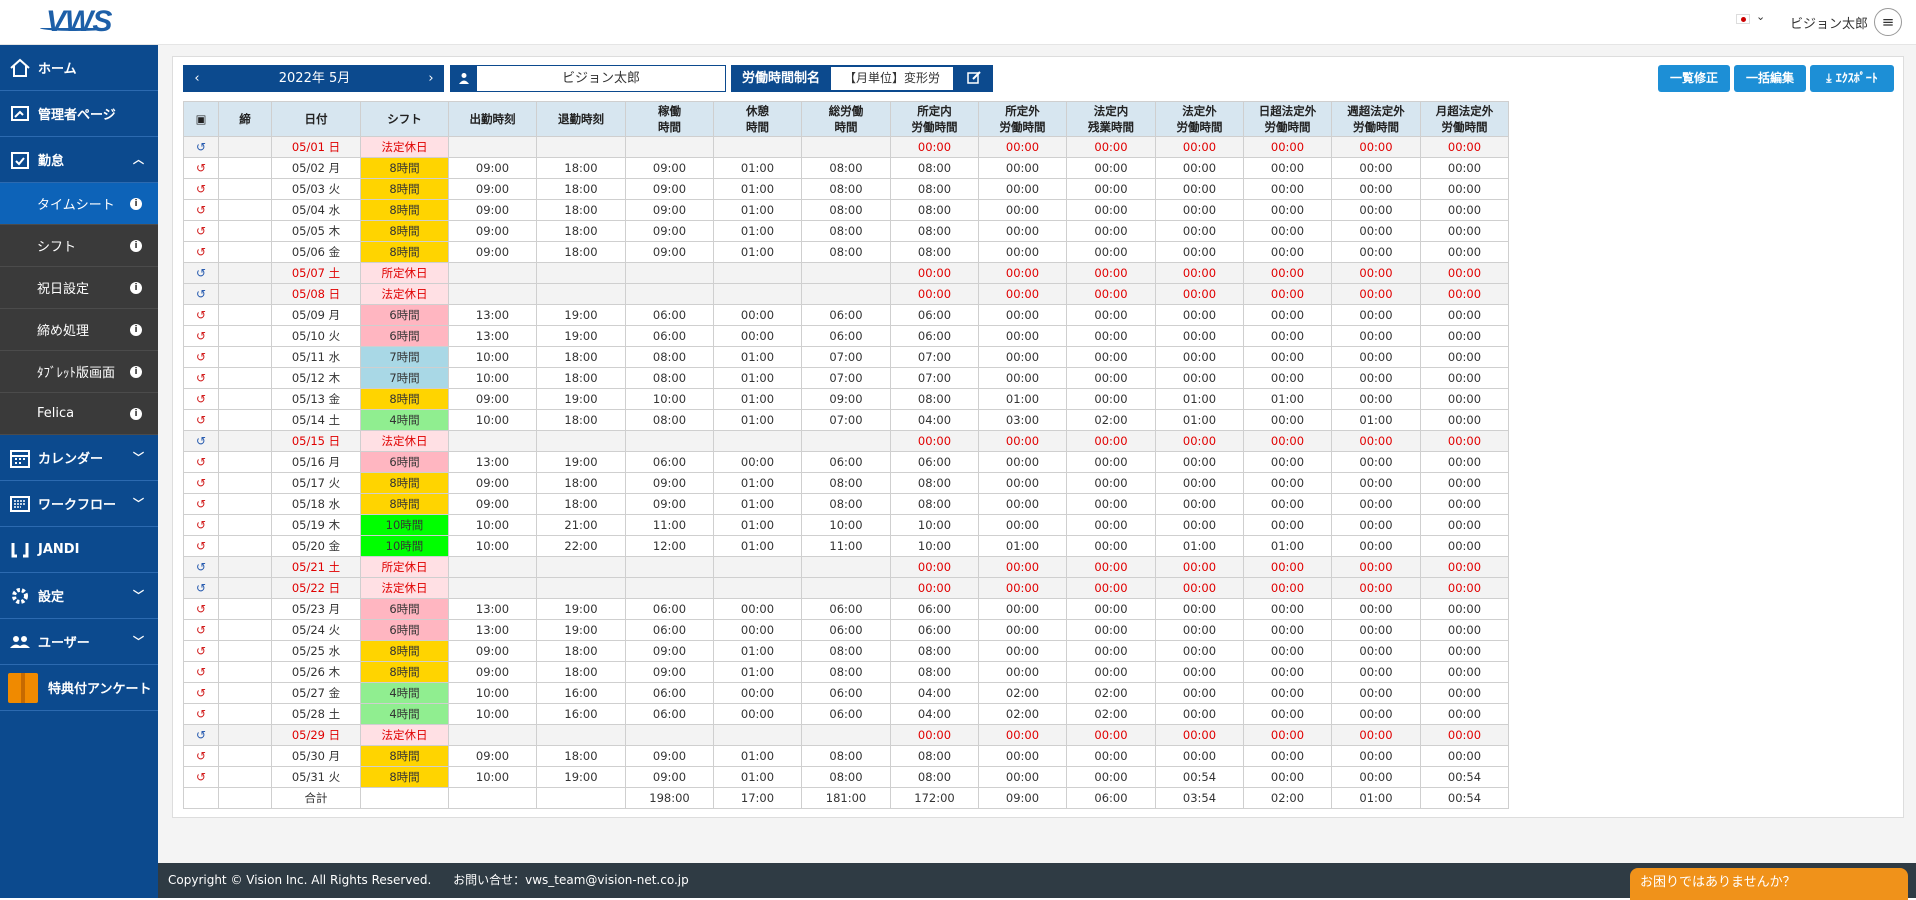 The height and width of the screenshot is (900, 1916). I want to click on bulk-edit-button: 一括編集, so click(1770, 78).